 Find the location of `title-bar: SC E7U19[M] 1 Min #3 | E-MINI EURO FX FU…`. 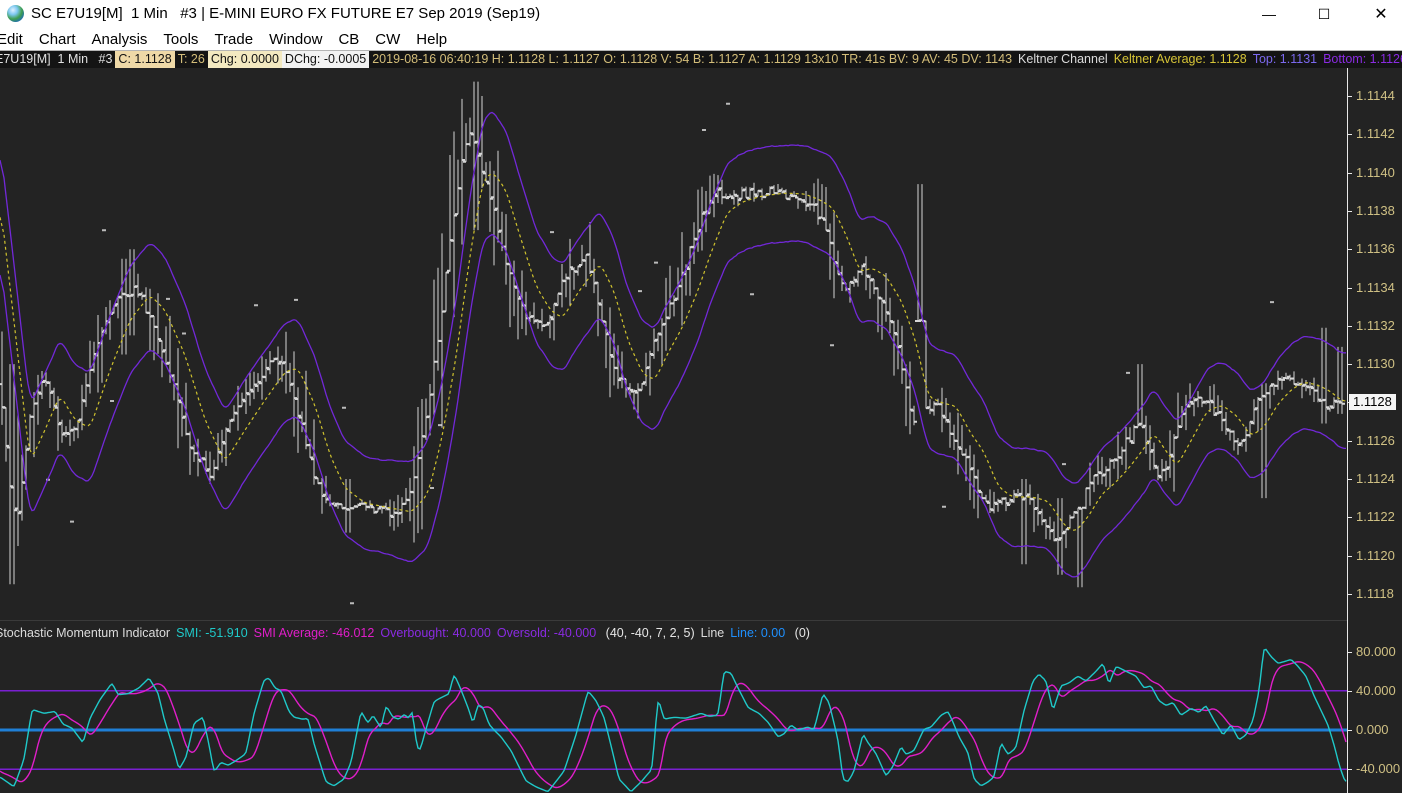

title-bar: SC E7U19[M] 1 Min #3 | E-MINI EURO FX FU… is located at coordinates (701, 14).